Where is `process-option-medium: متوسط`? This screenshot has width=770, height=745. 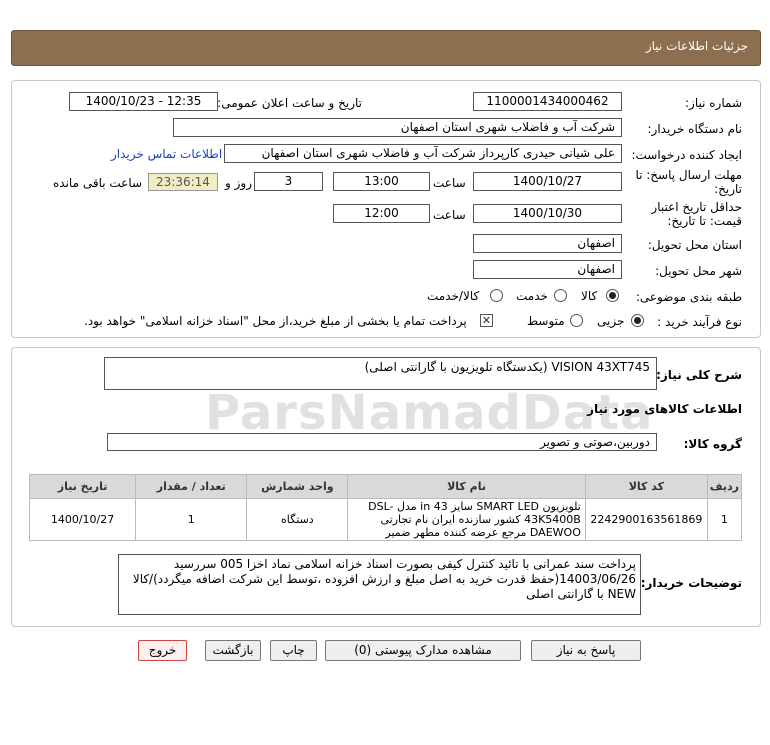
process-option-medium: متوسط is located at coordinates (546, 321).